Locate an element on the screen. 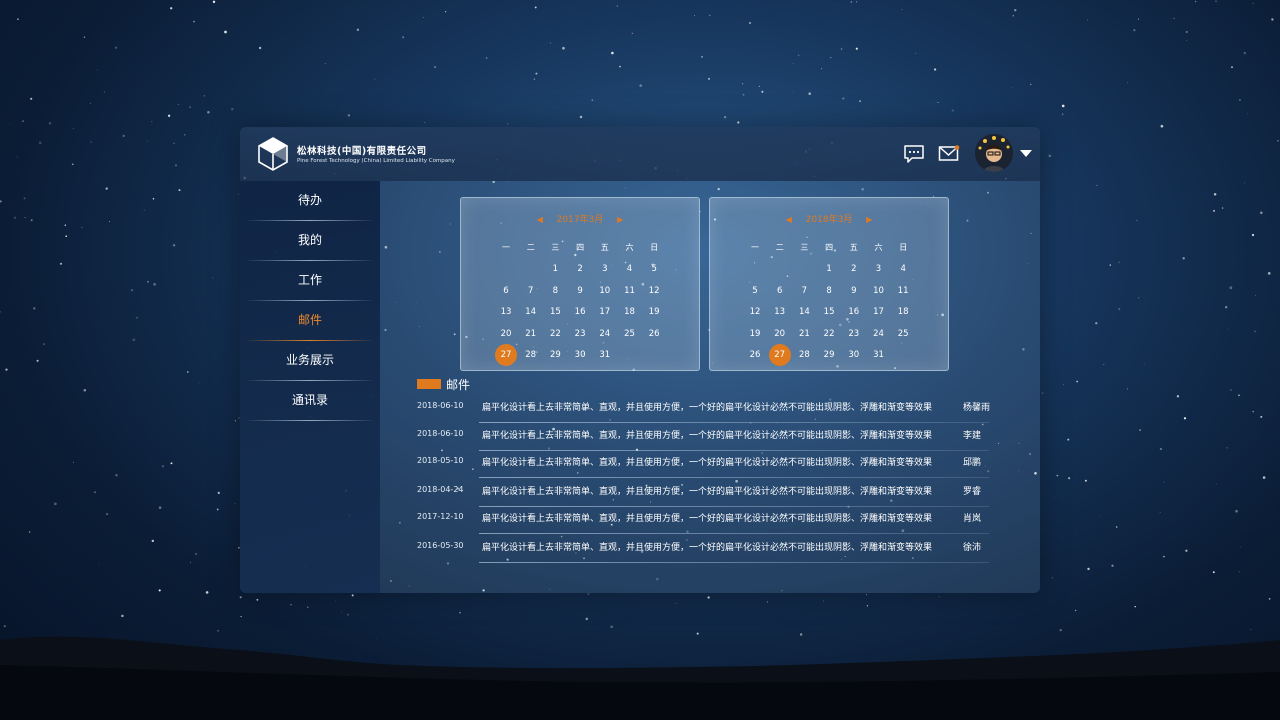  sidebar-item-label: 业务展示 is located at coordinates (309, 360).